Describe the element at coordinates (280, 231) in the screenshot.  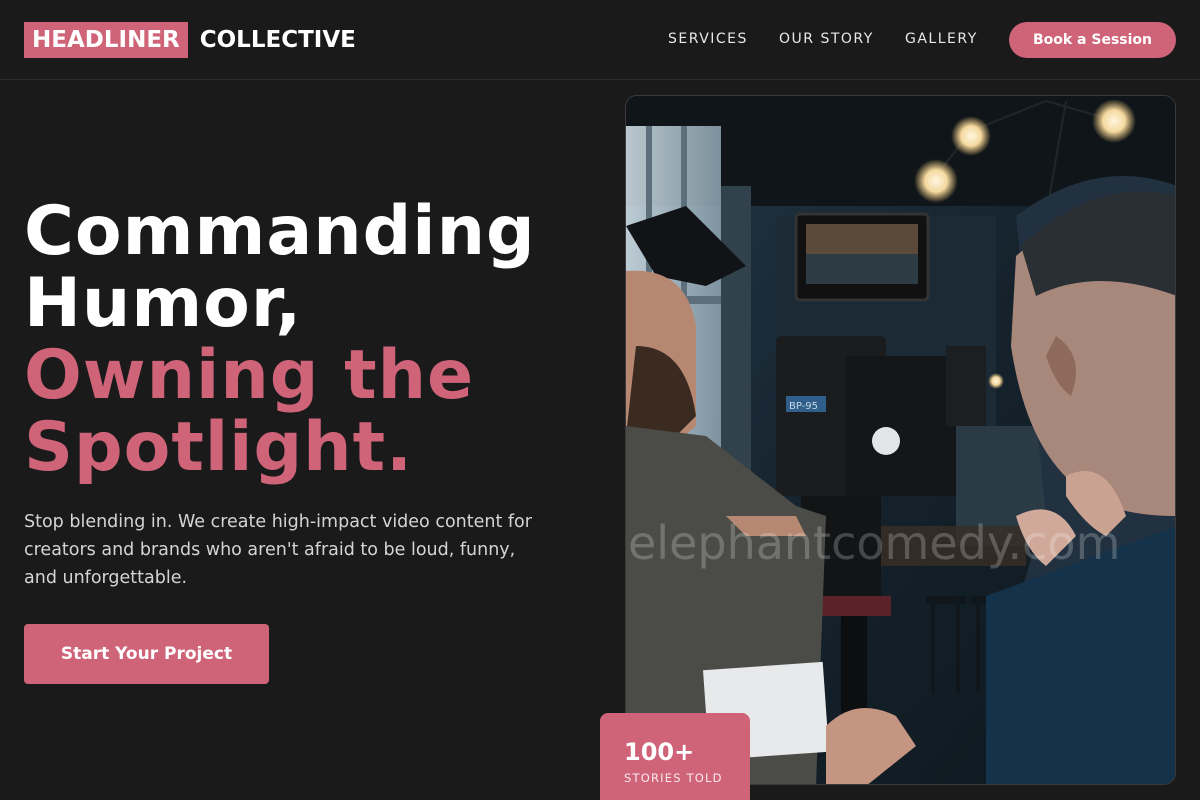
I see `hero-title-line-1: Commanding` at that location.